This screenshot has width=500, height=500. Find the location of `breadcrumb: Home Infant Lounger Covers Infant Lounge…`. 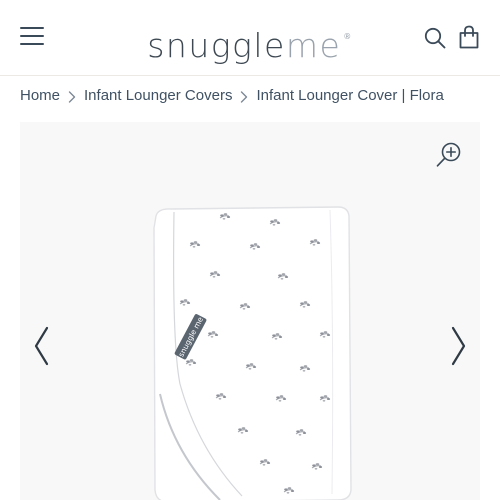

breadcrumb: Home Infant Lounger Covers Infant Lounge… is located at coordinates (232, 96).